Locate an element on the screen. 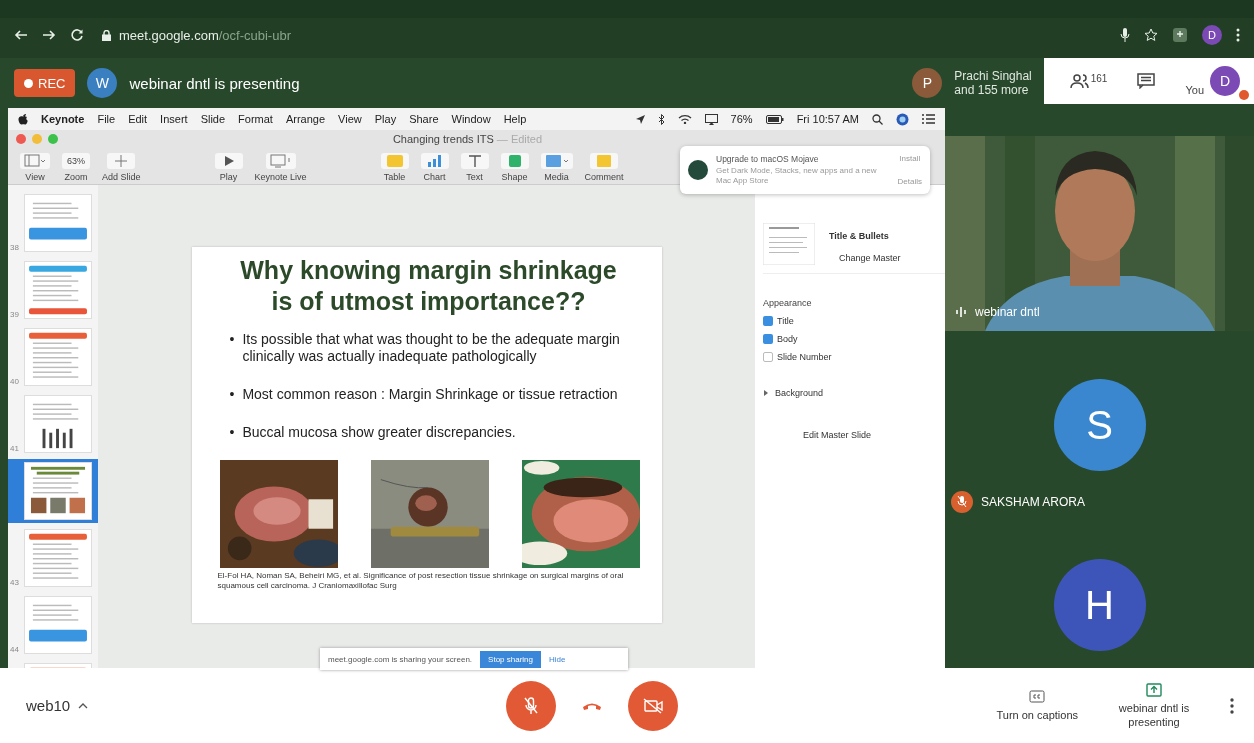 The image size is (1254, 743). slide-title: Why knowing margin shrinkage is of utmost importance?? is located at coordinates (428, 286).